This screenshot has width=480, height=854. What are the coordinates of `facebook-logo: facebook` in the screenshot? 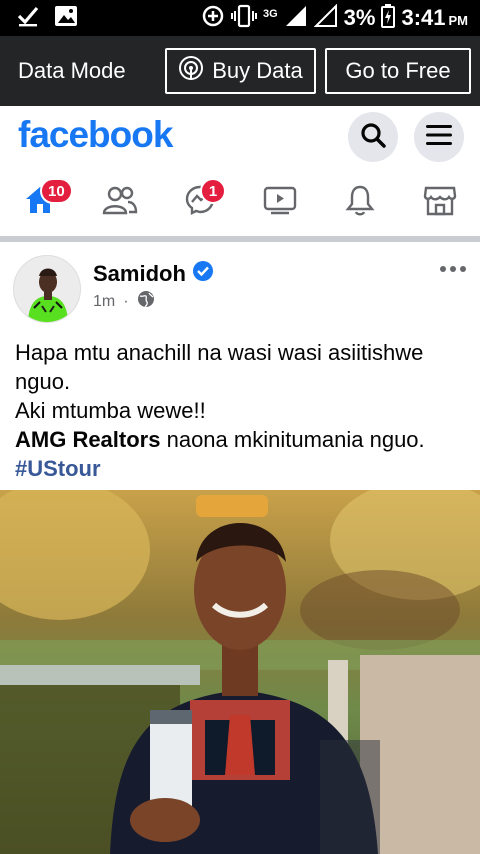 It's located at (95, 135).